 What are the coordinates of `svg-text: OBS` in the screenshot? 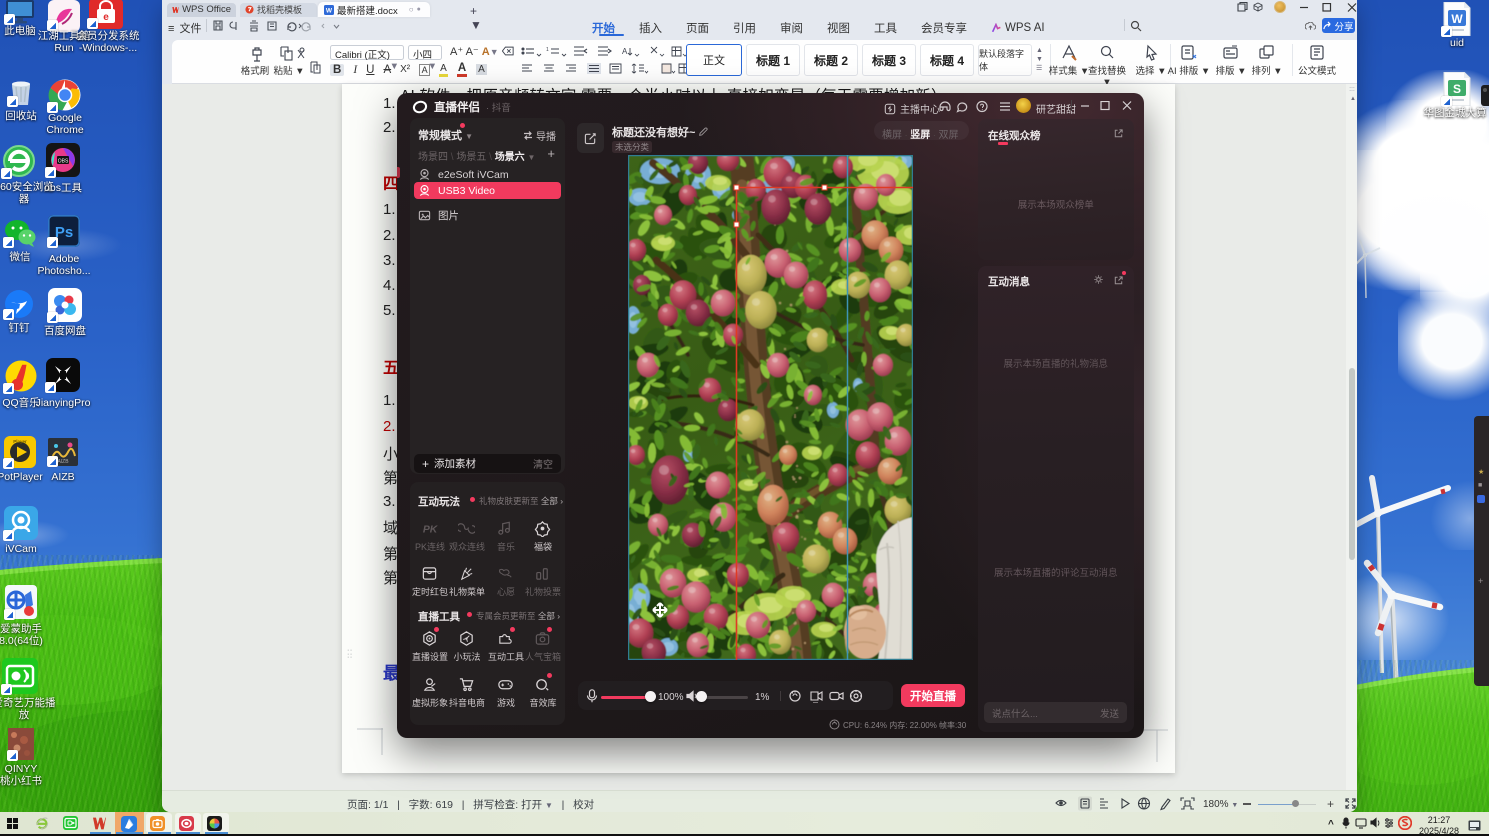 It's located at (63, 162).